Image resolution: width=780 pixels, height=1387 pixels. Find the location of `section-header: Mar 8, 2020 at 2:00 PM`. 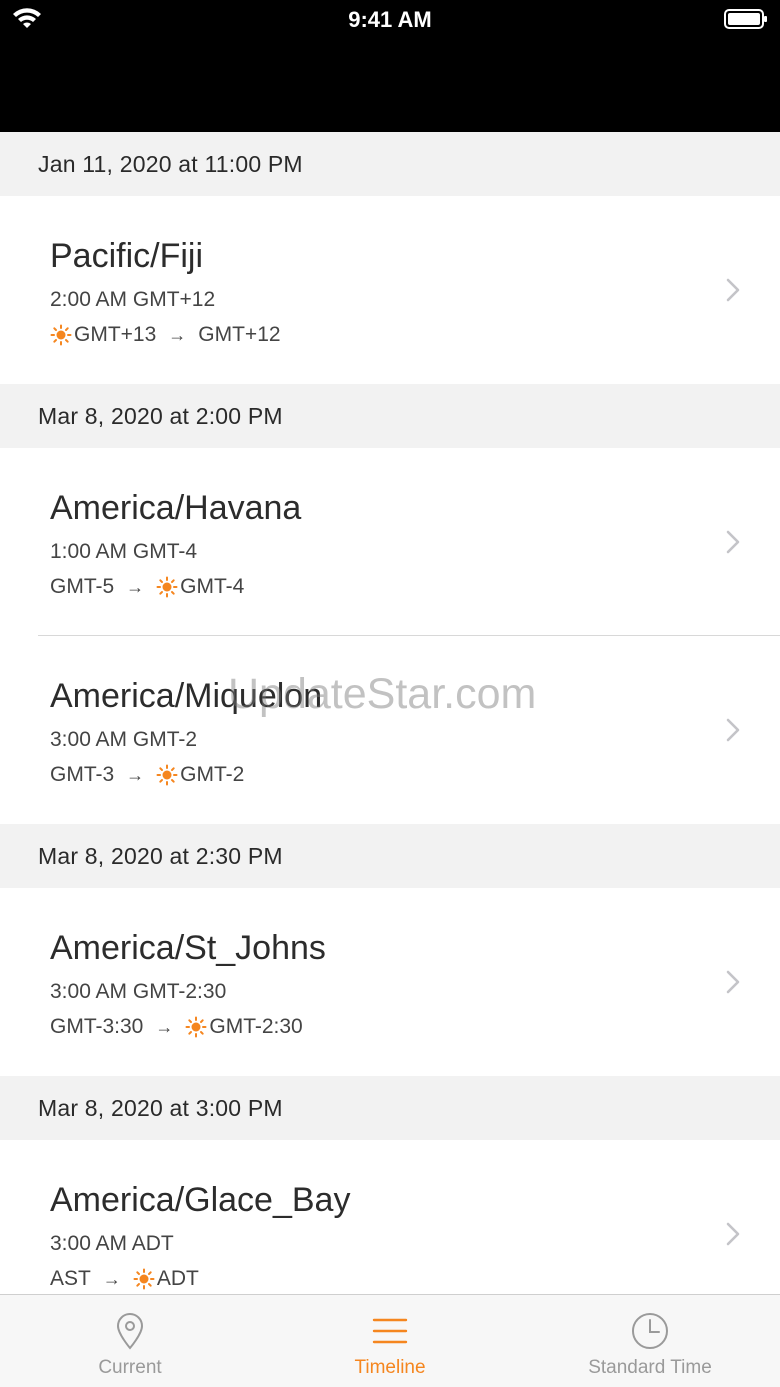

section-header: Mar 8, 2020 at 2:00 PM is located at coordinates (390, 416).